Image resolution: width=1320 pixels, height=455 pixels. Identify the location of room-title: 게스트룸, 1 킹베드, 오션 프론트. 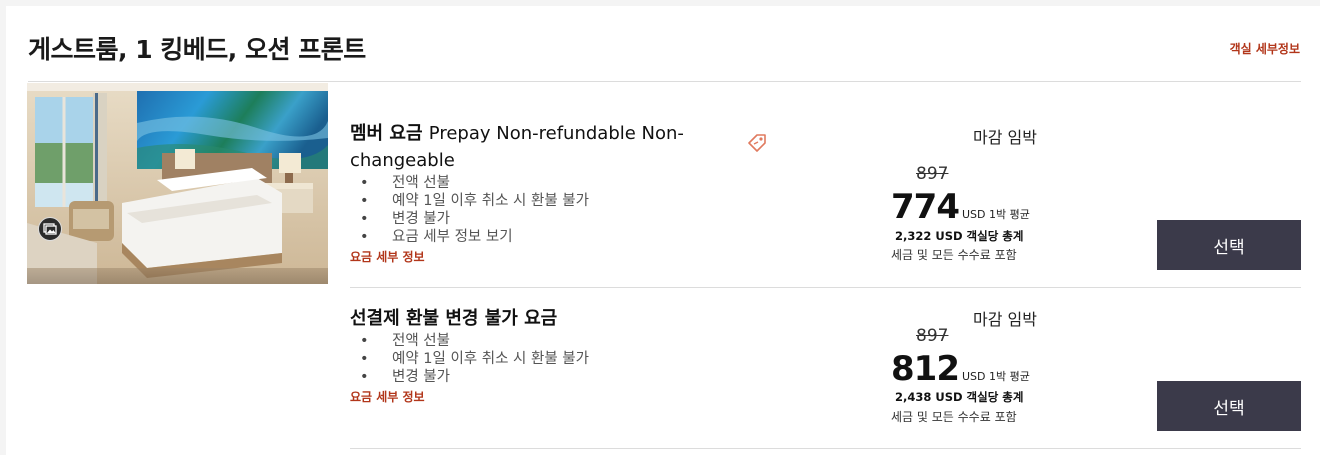
(197, 49).